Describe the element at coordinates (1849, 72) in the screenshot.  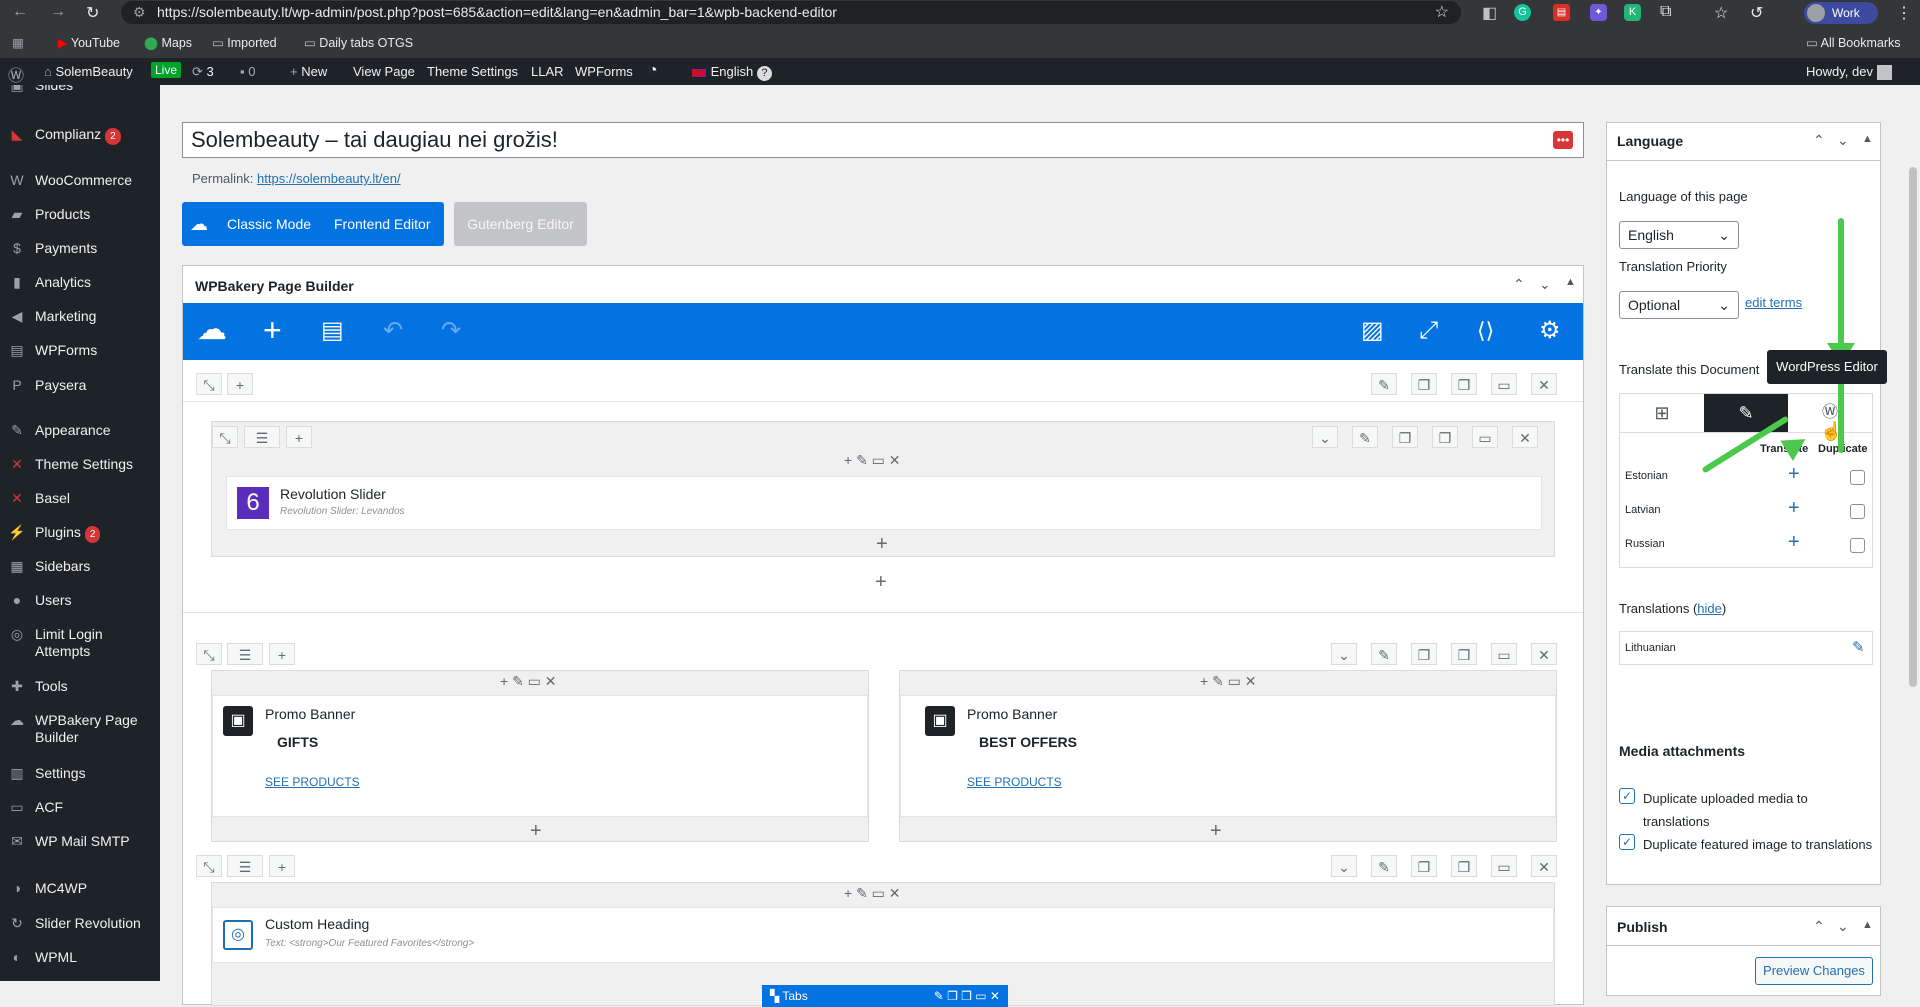
I see `howdy-user: Howdy, dev` at that location.